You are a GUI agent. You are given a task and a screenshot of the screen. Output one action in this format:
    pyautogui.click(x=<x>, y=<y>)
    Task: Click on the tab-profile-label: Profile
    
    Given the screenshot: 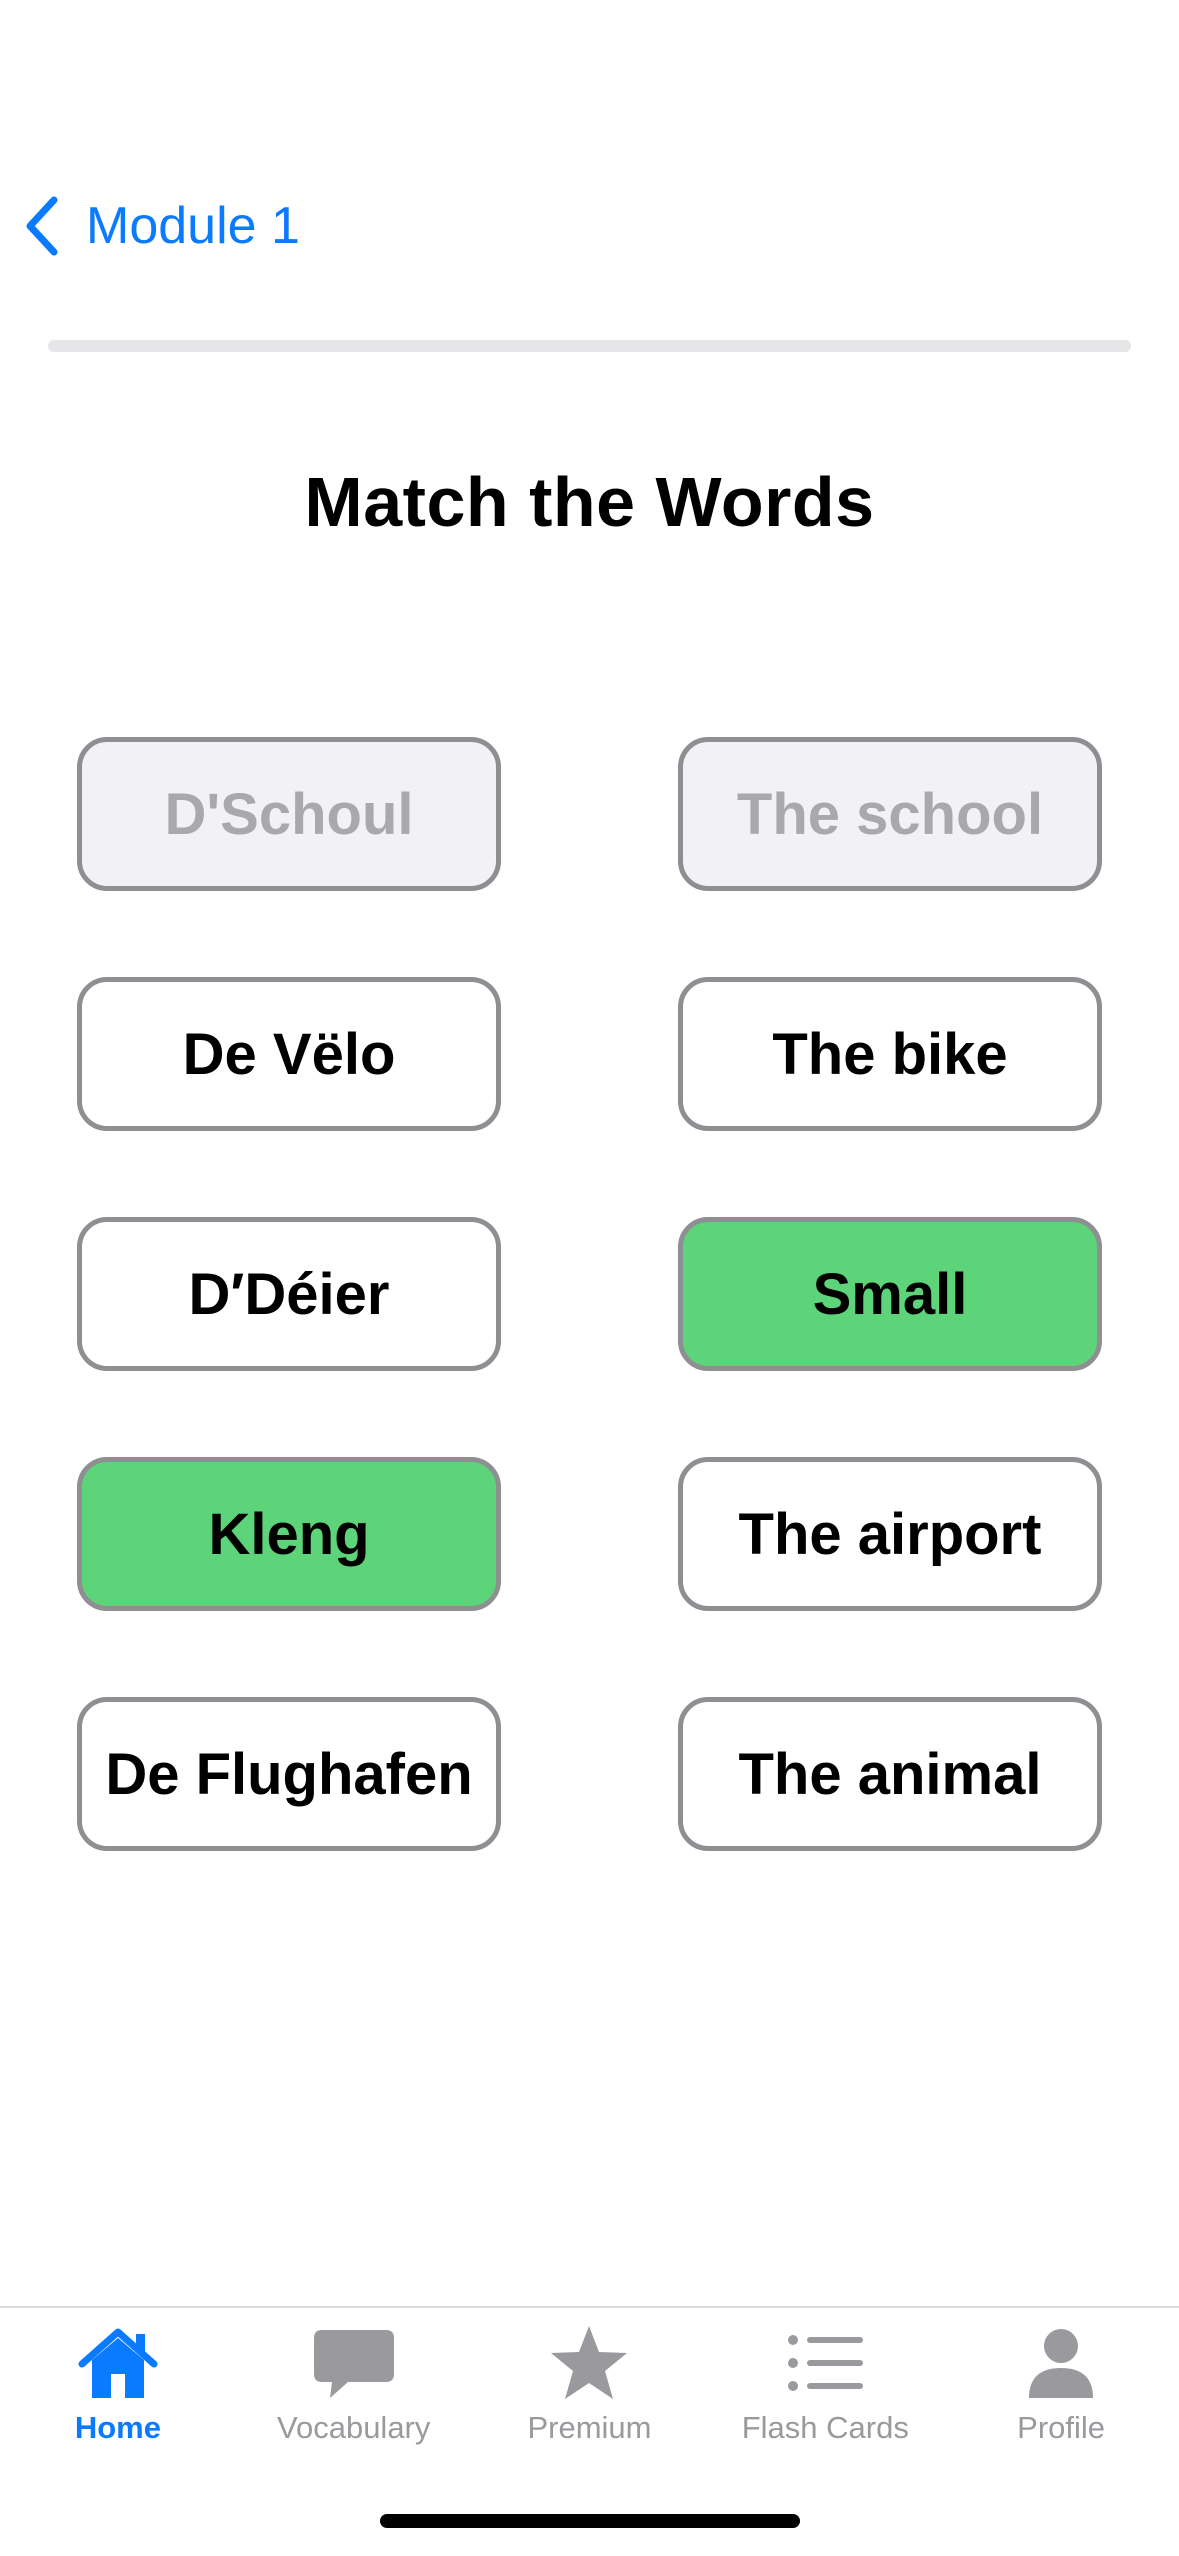 What is the action you would take?
    pyautogui.click(x=1061, y=2427)
    